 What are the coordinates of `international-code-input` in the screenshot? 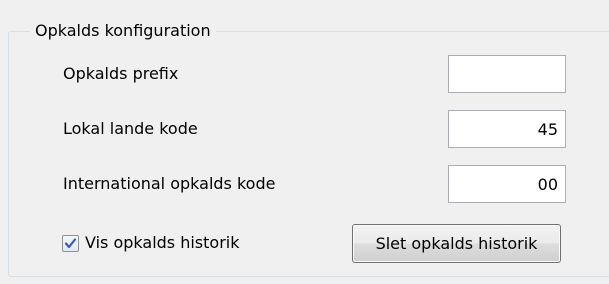 It's located at (507, 184).